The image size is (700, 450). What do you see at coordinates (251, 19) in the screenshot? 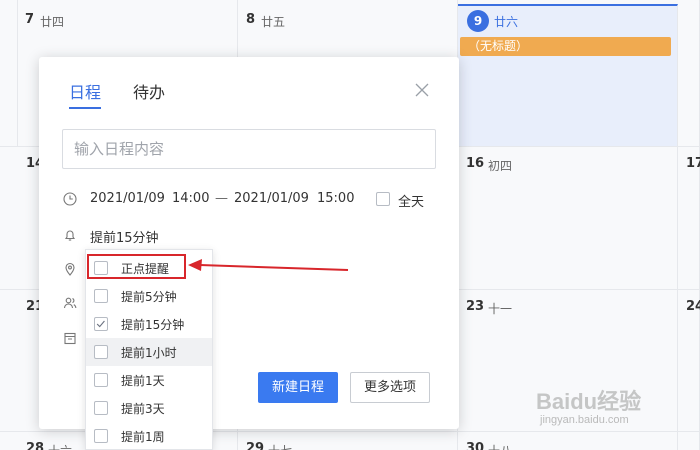
I see `day-number: 8` at bounding box center [251, 19].